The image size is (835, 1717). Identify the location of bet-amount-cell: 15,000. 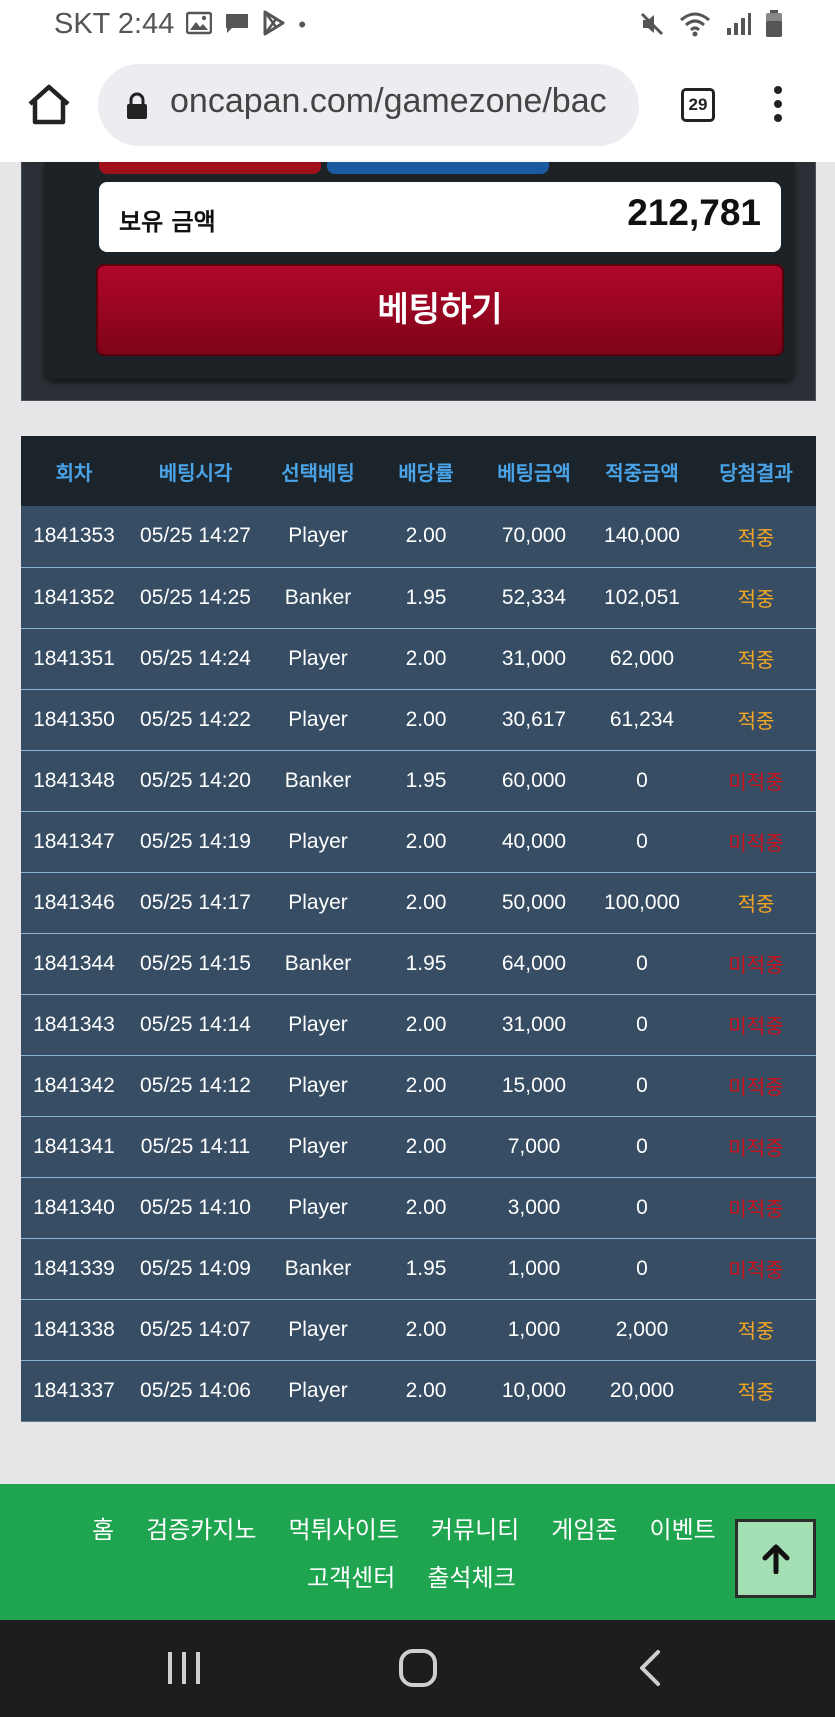
(534, 1086).